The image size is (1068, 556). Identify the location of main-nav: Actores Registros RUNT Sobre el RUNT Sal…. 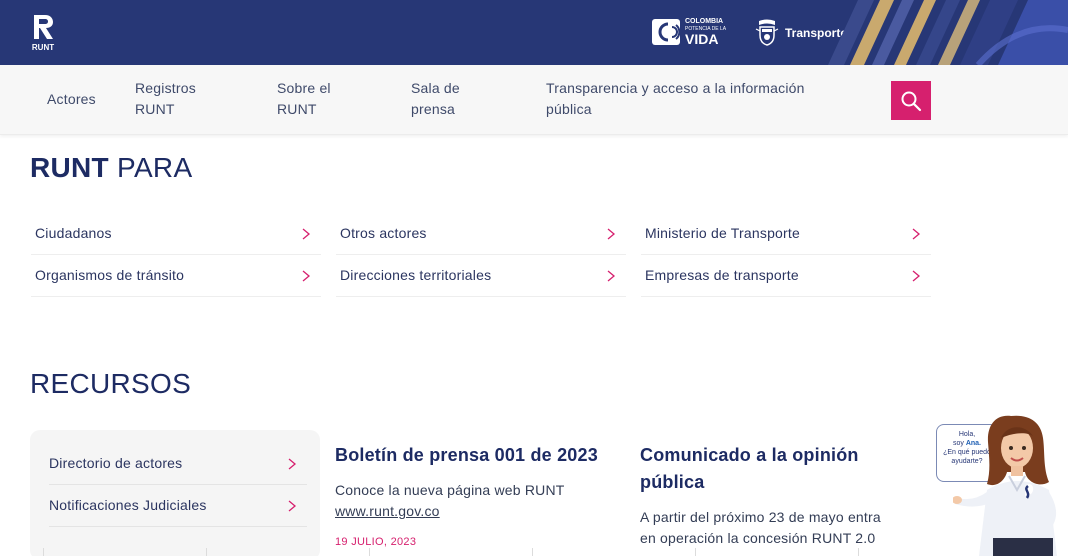
(534, 100).